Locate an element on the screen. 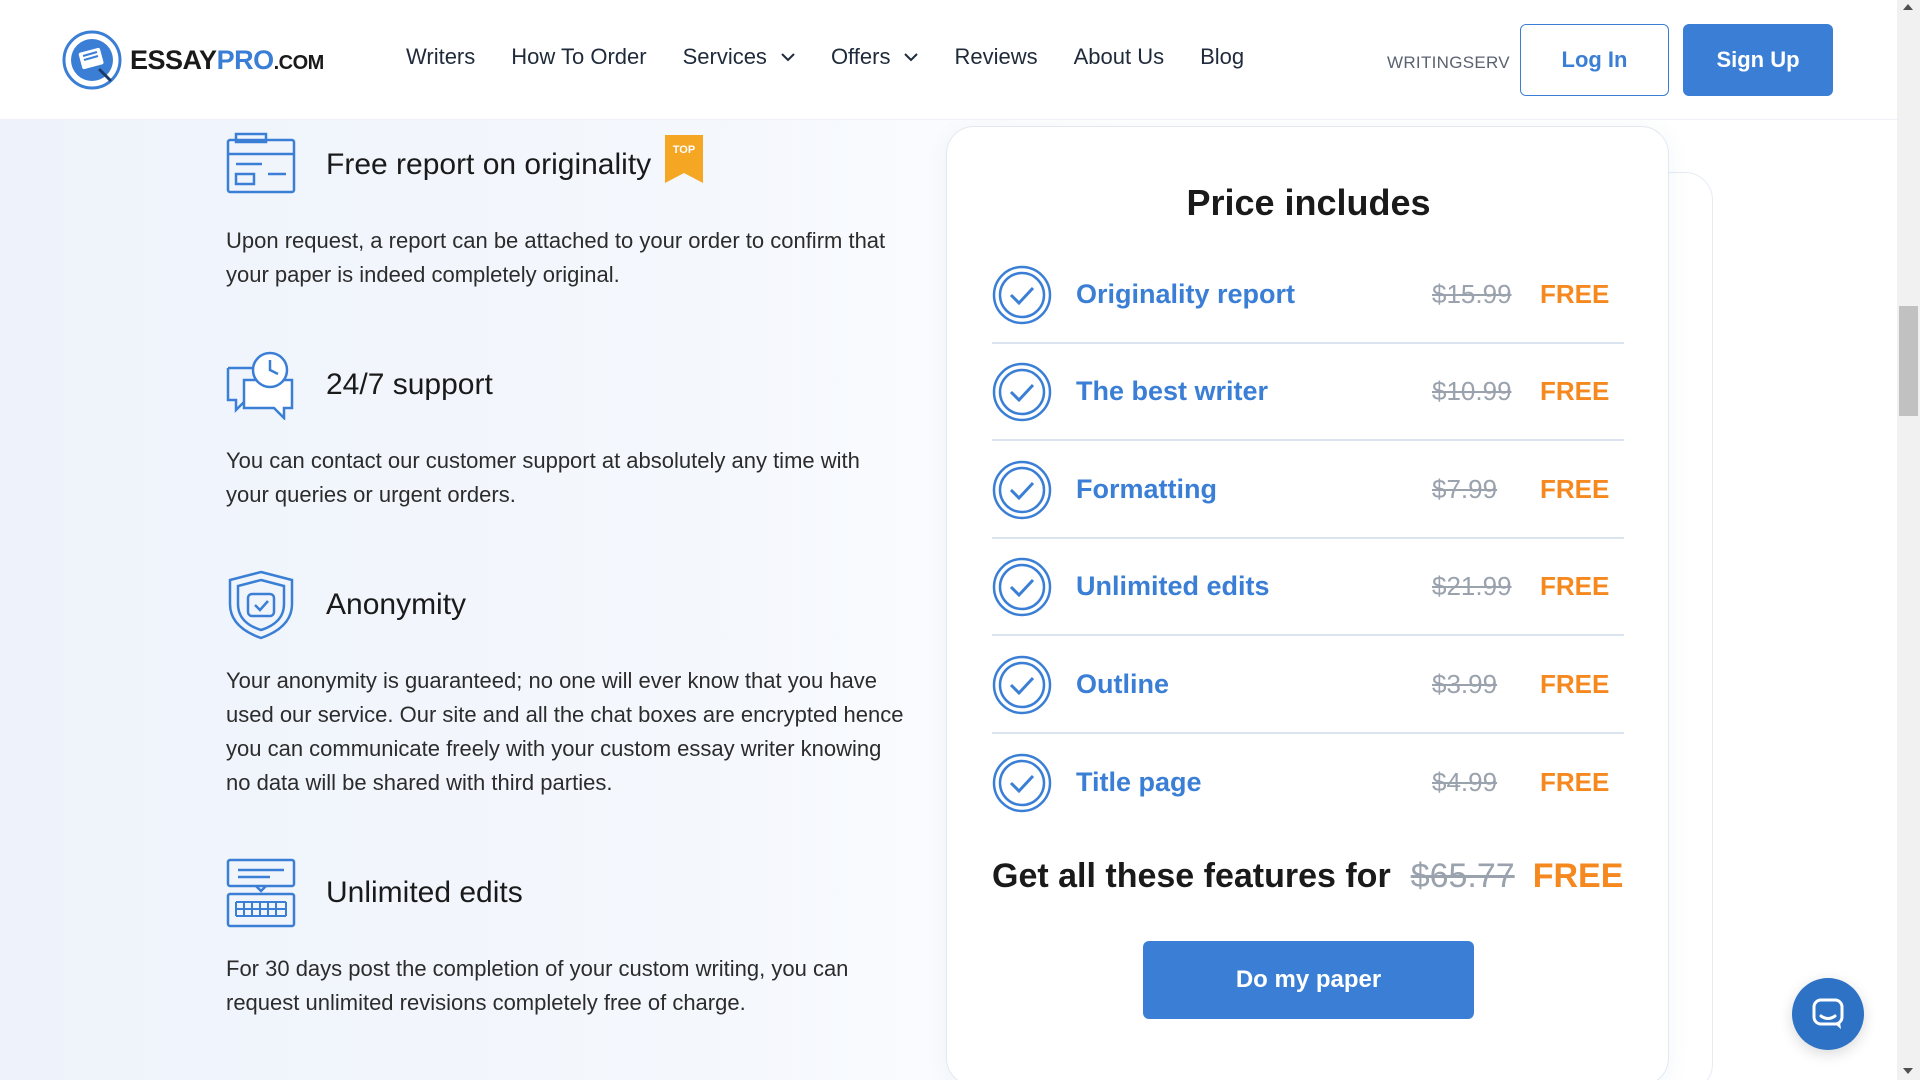 Image resolution: width=1920 pixels, height=1080 pixels. total-summary: Get all these features for $65.77 FREE is located at coordinates (1312, 876).